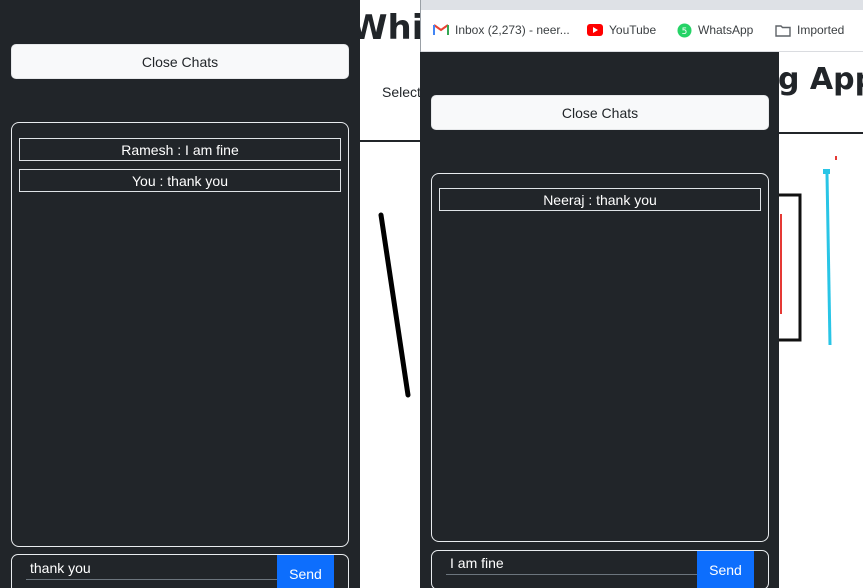 The height and width of the screenshot is (588, 863). I want to click on chat-message: Ramesh : I am fine, so click(180, 149).